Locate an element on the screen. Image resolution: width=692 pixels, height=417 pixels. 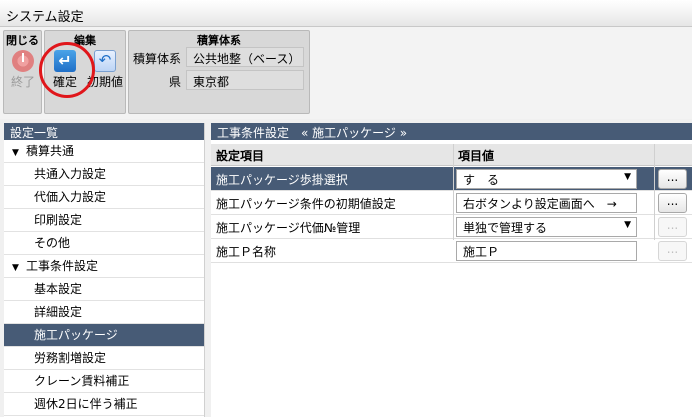
prefecture-value: 東京都 is located at coordinates (245, 80).